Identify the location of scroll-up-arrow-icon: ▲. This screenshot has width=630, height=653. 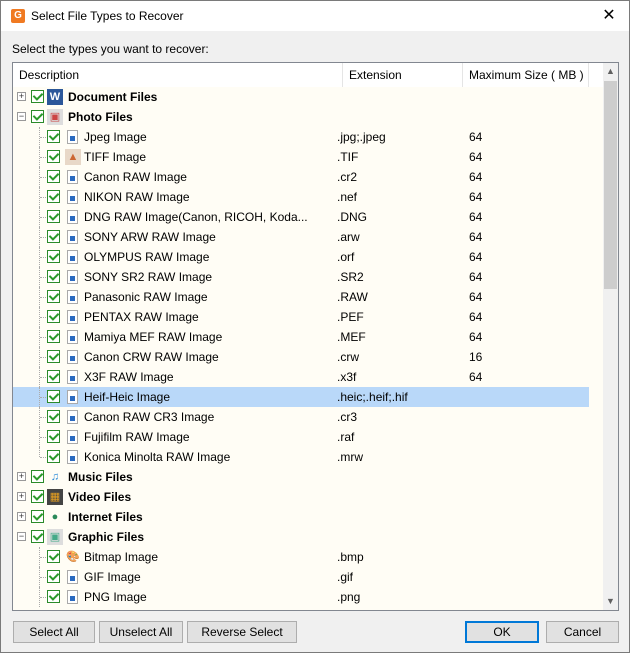
(610, 71).